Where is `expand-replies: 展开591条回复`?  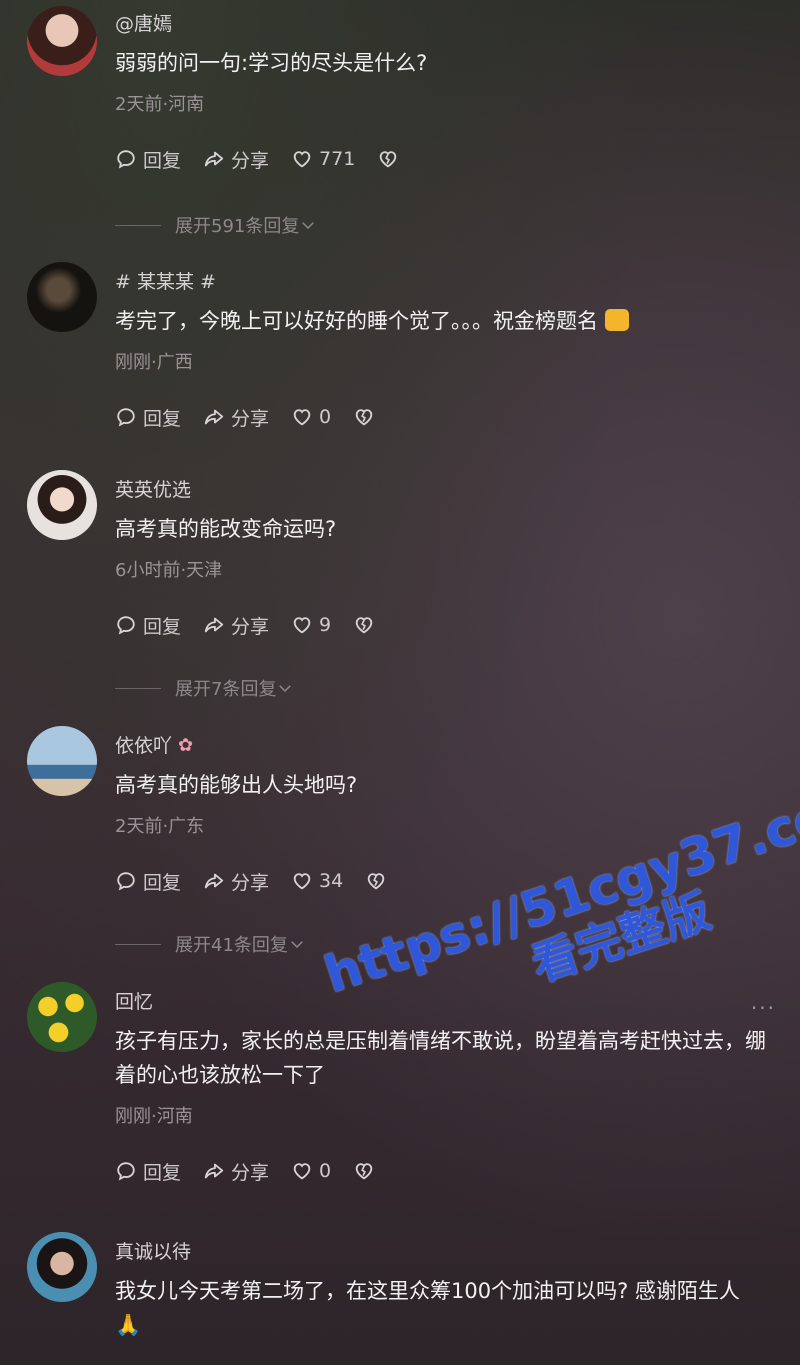
expand-replies: 展开591条回复 is located at coordinates (216, 225).